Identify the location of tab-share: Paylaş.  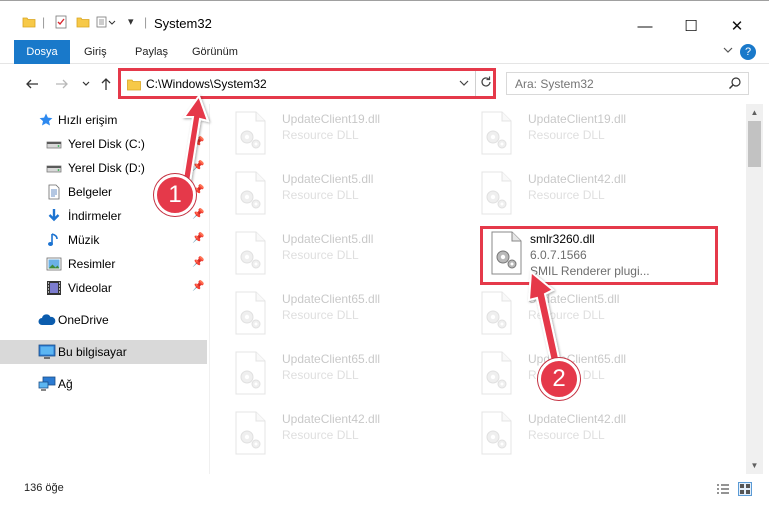
(151, 52).